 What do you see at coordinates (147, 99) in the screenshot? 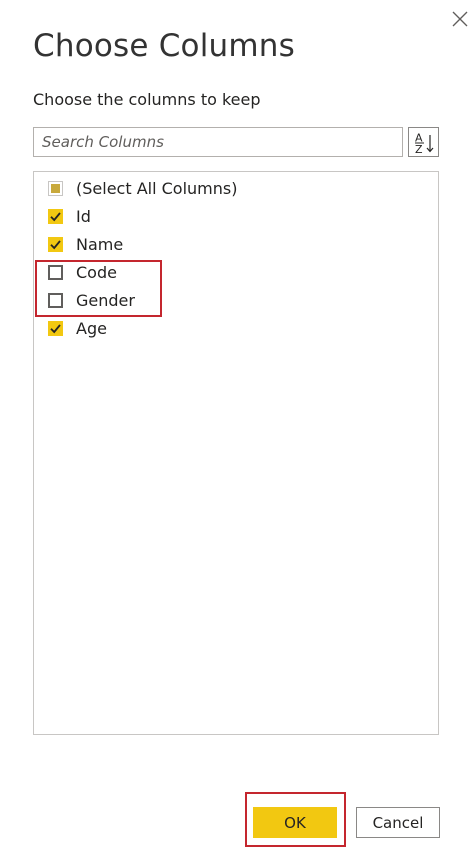
I see `dialog-subtitle: Choose the columns to keep` at bounding box center [147, 99].